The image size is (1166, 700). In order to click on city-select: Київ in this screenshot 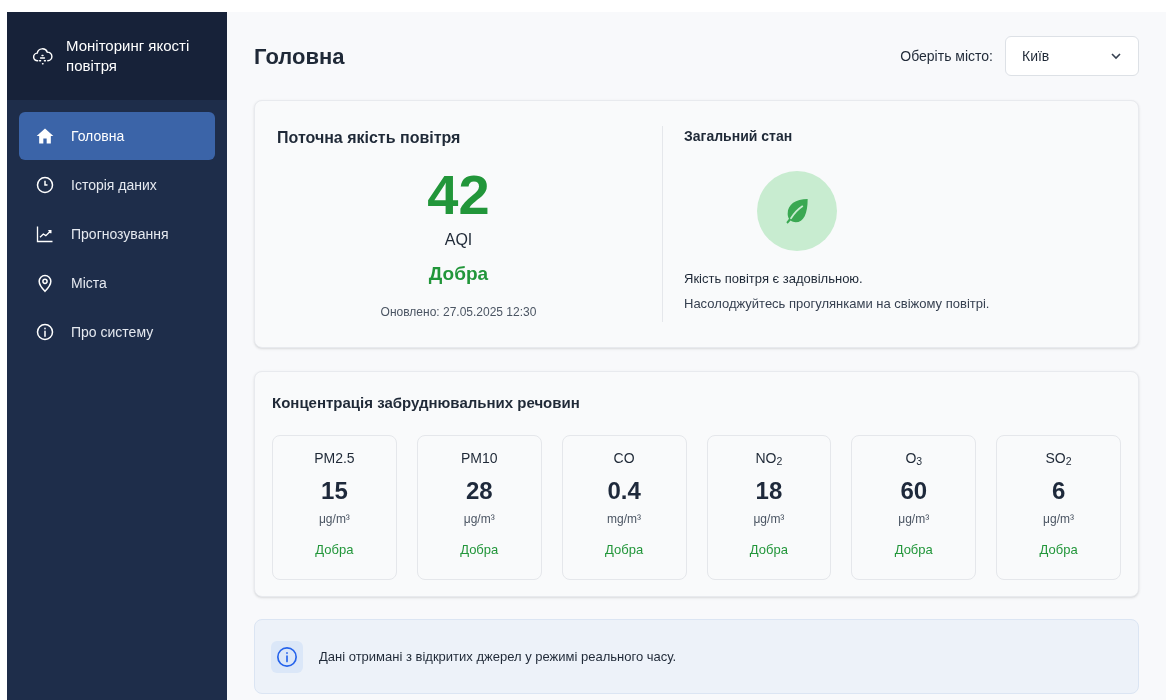, I will do `click(1072, 56)`.